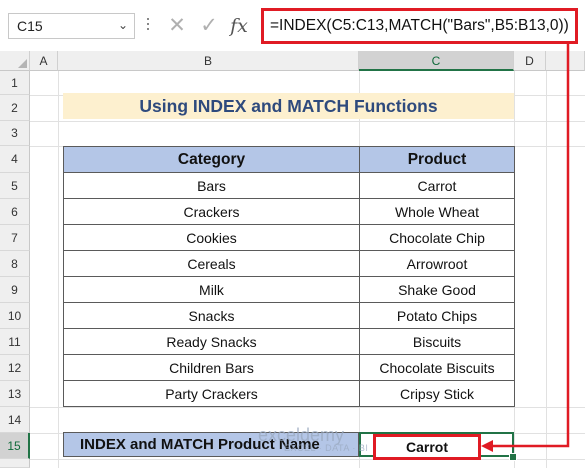 The height and width of the screenshot is (468, 585). I want to click on highlight-arrow, so click(525, 248).